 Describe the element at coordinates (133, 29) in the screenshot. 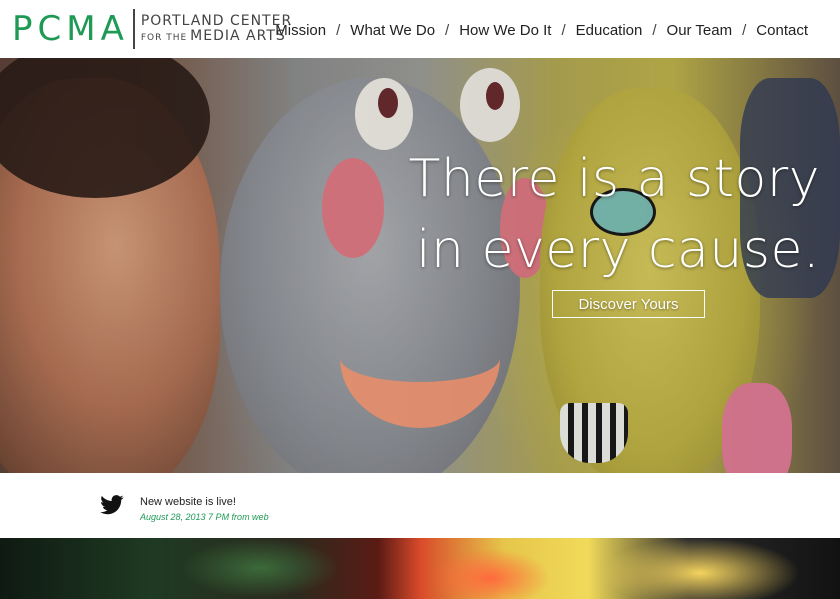

I see `logo-divider` at that location.